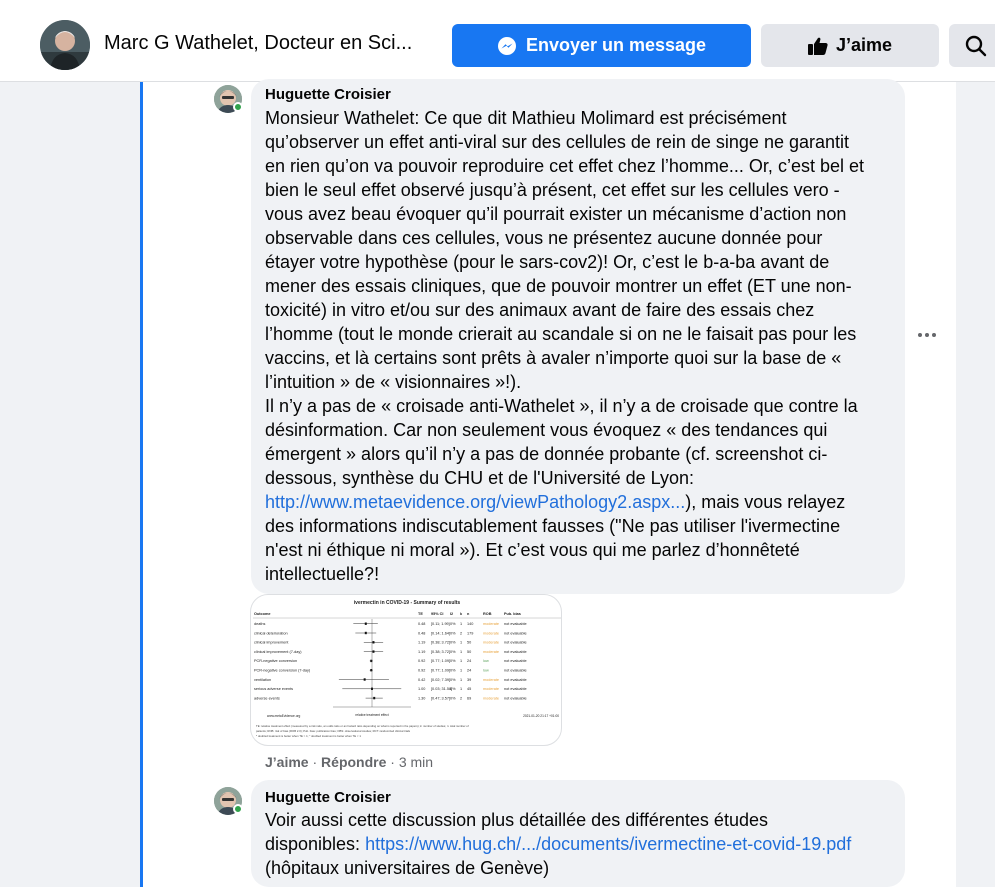  I want to click on table-row-label: deaths, so click(260, 624).